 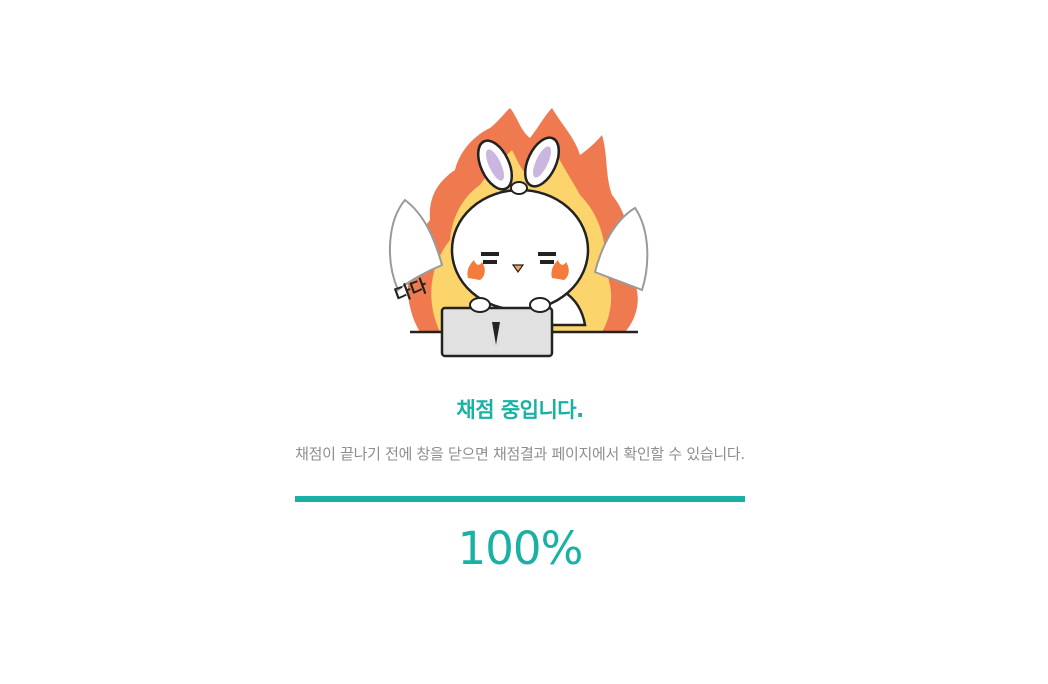 I want to click on progress-percent: 100%, so click(x=520, y=548).